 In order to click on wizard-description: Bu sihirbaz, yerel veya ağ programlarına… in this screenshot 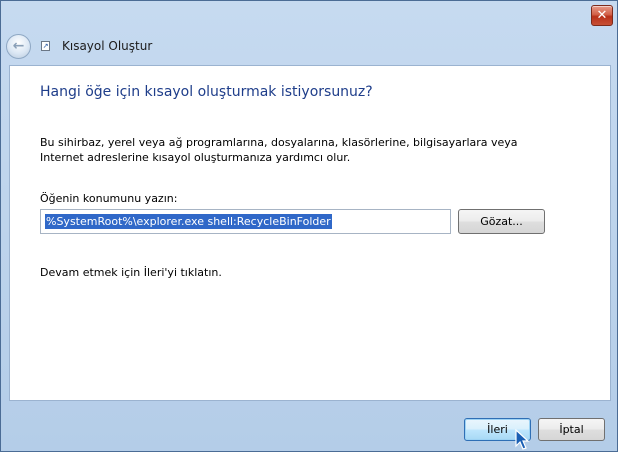, I will do `click(279, 150)`.